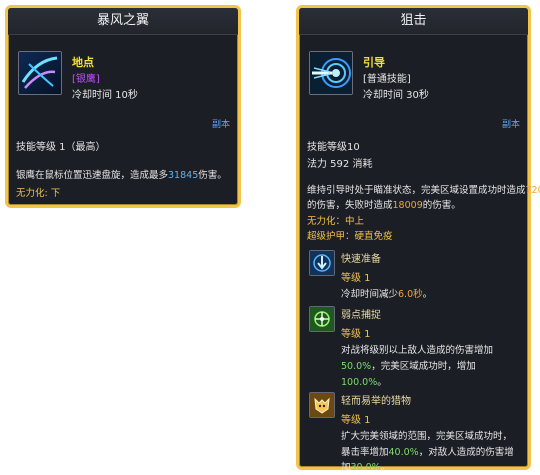 Image resolution: width=540 pixels, height=475 pixels. I want to click on snipe-target-icon, so click(331, 73).